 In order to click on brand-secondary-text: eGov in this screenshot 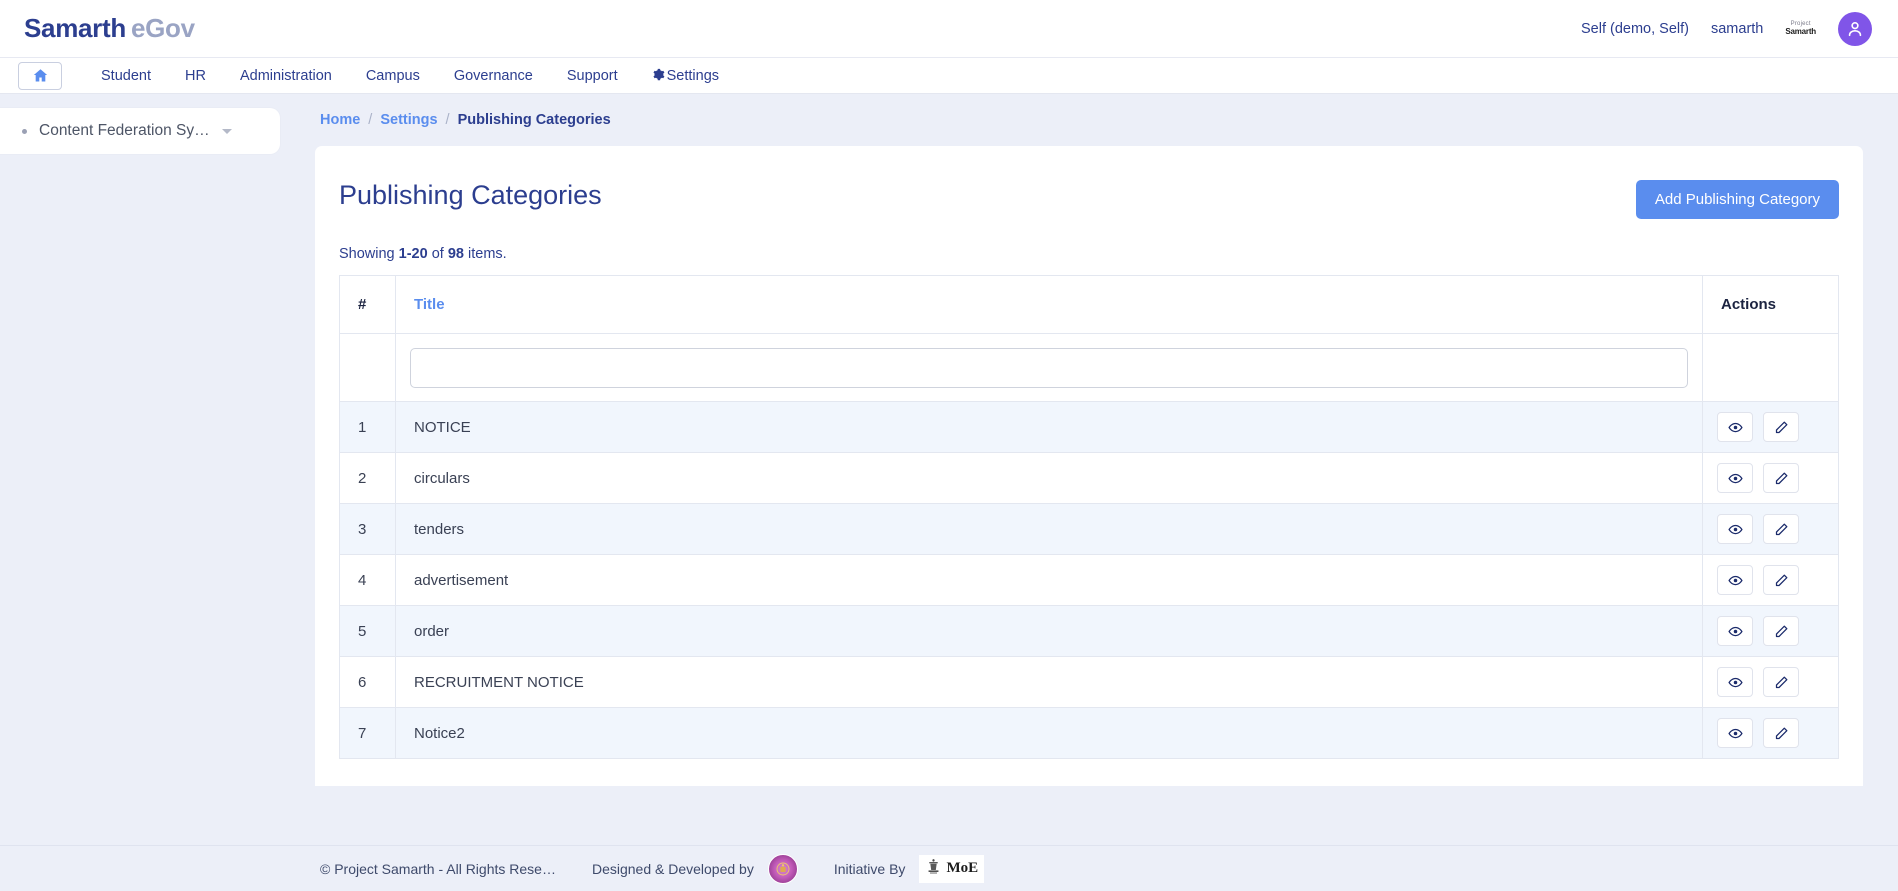, I will do `click(162, 28)`.